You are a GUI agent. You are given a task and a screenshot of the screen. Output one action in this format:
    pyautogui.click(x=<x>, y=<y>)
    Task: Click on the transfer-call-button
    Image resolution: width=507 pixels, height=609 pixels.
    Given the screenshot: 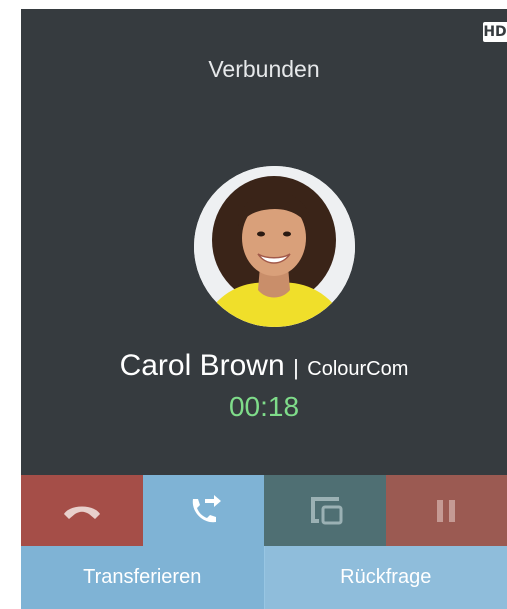 What is the action you would take?
    pyautogui.click(x=203, y=510)
    